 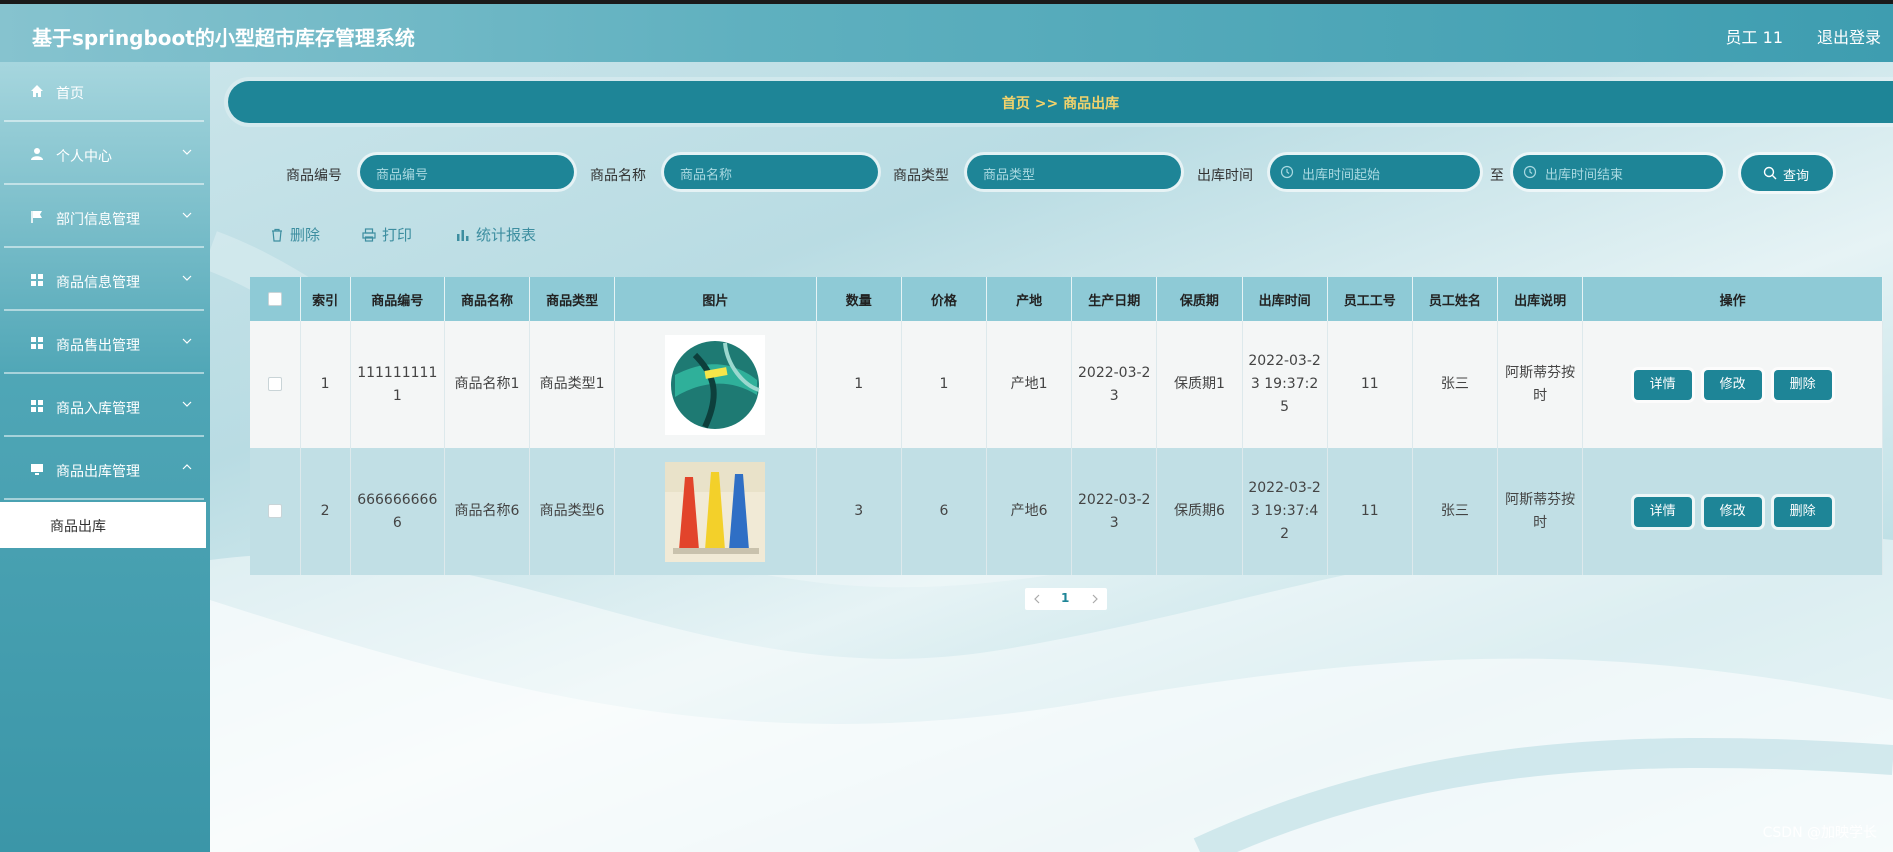 I want to click on operations-cell: 详情 修改 删除, so click(x=1732, y=511).